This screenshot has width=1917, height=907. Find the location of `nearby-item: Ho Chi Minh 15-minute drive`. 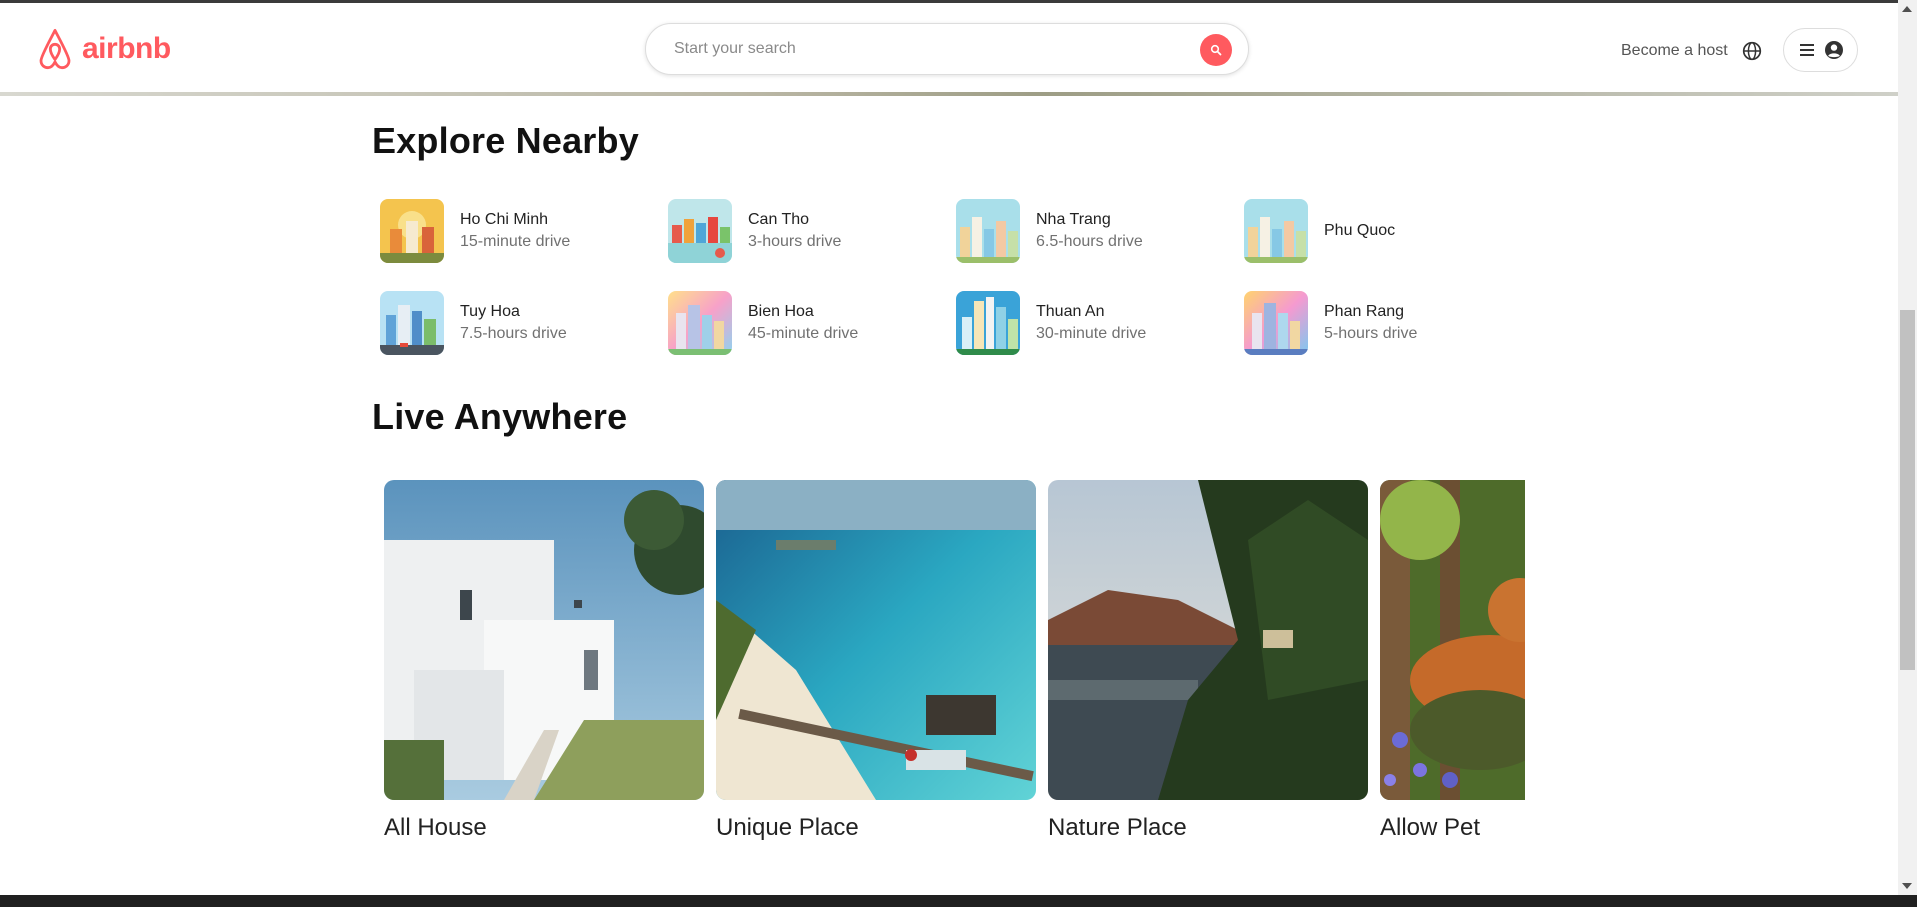

nearby-item: Ho Chi Minh 15-minute drive is located at coordinates (520, 231).